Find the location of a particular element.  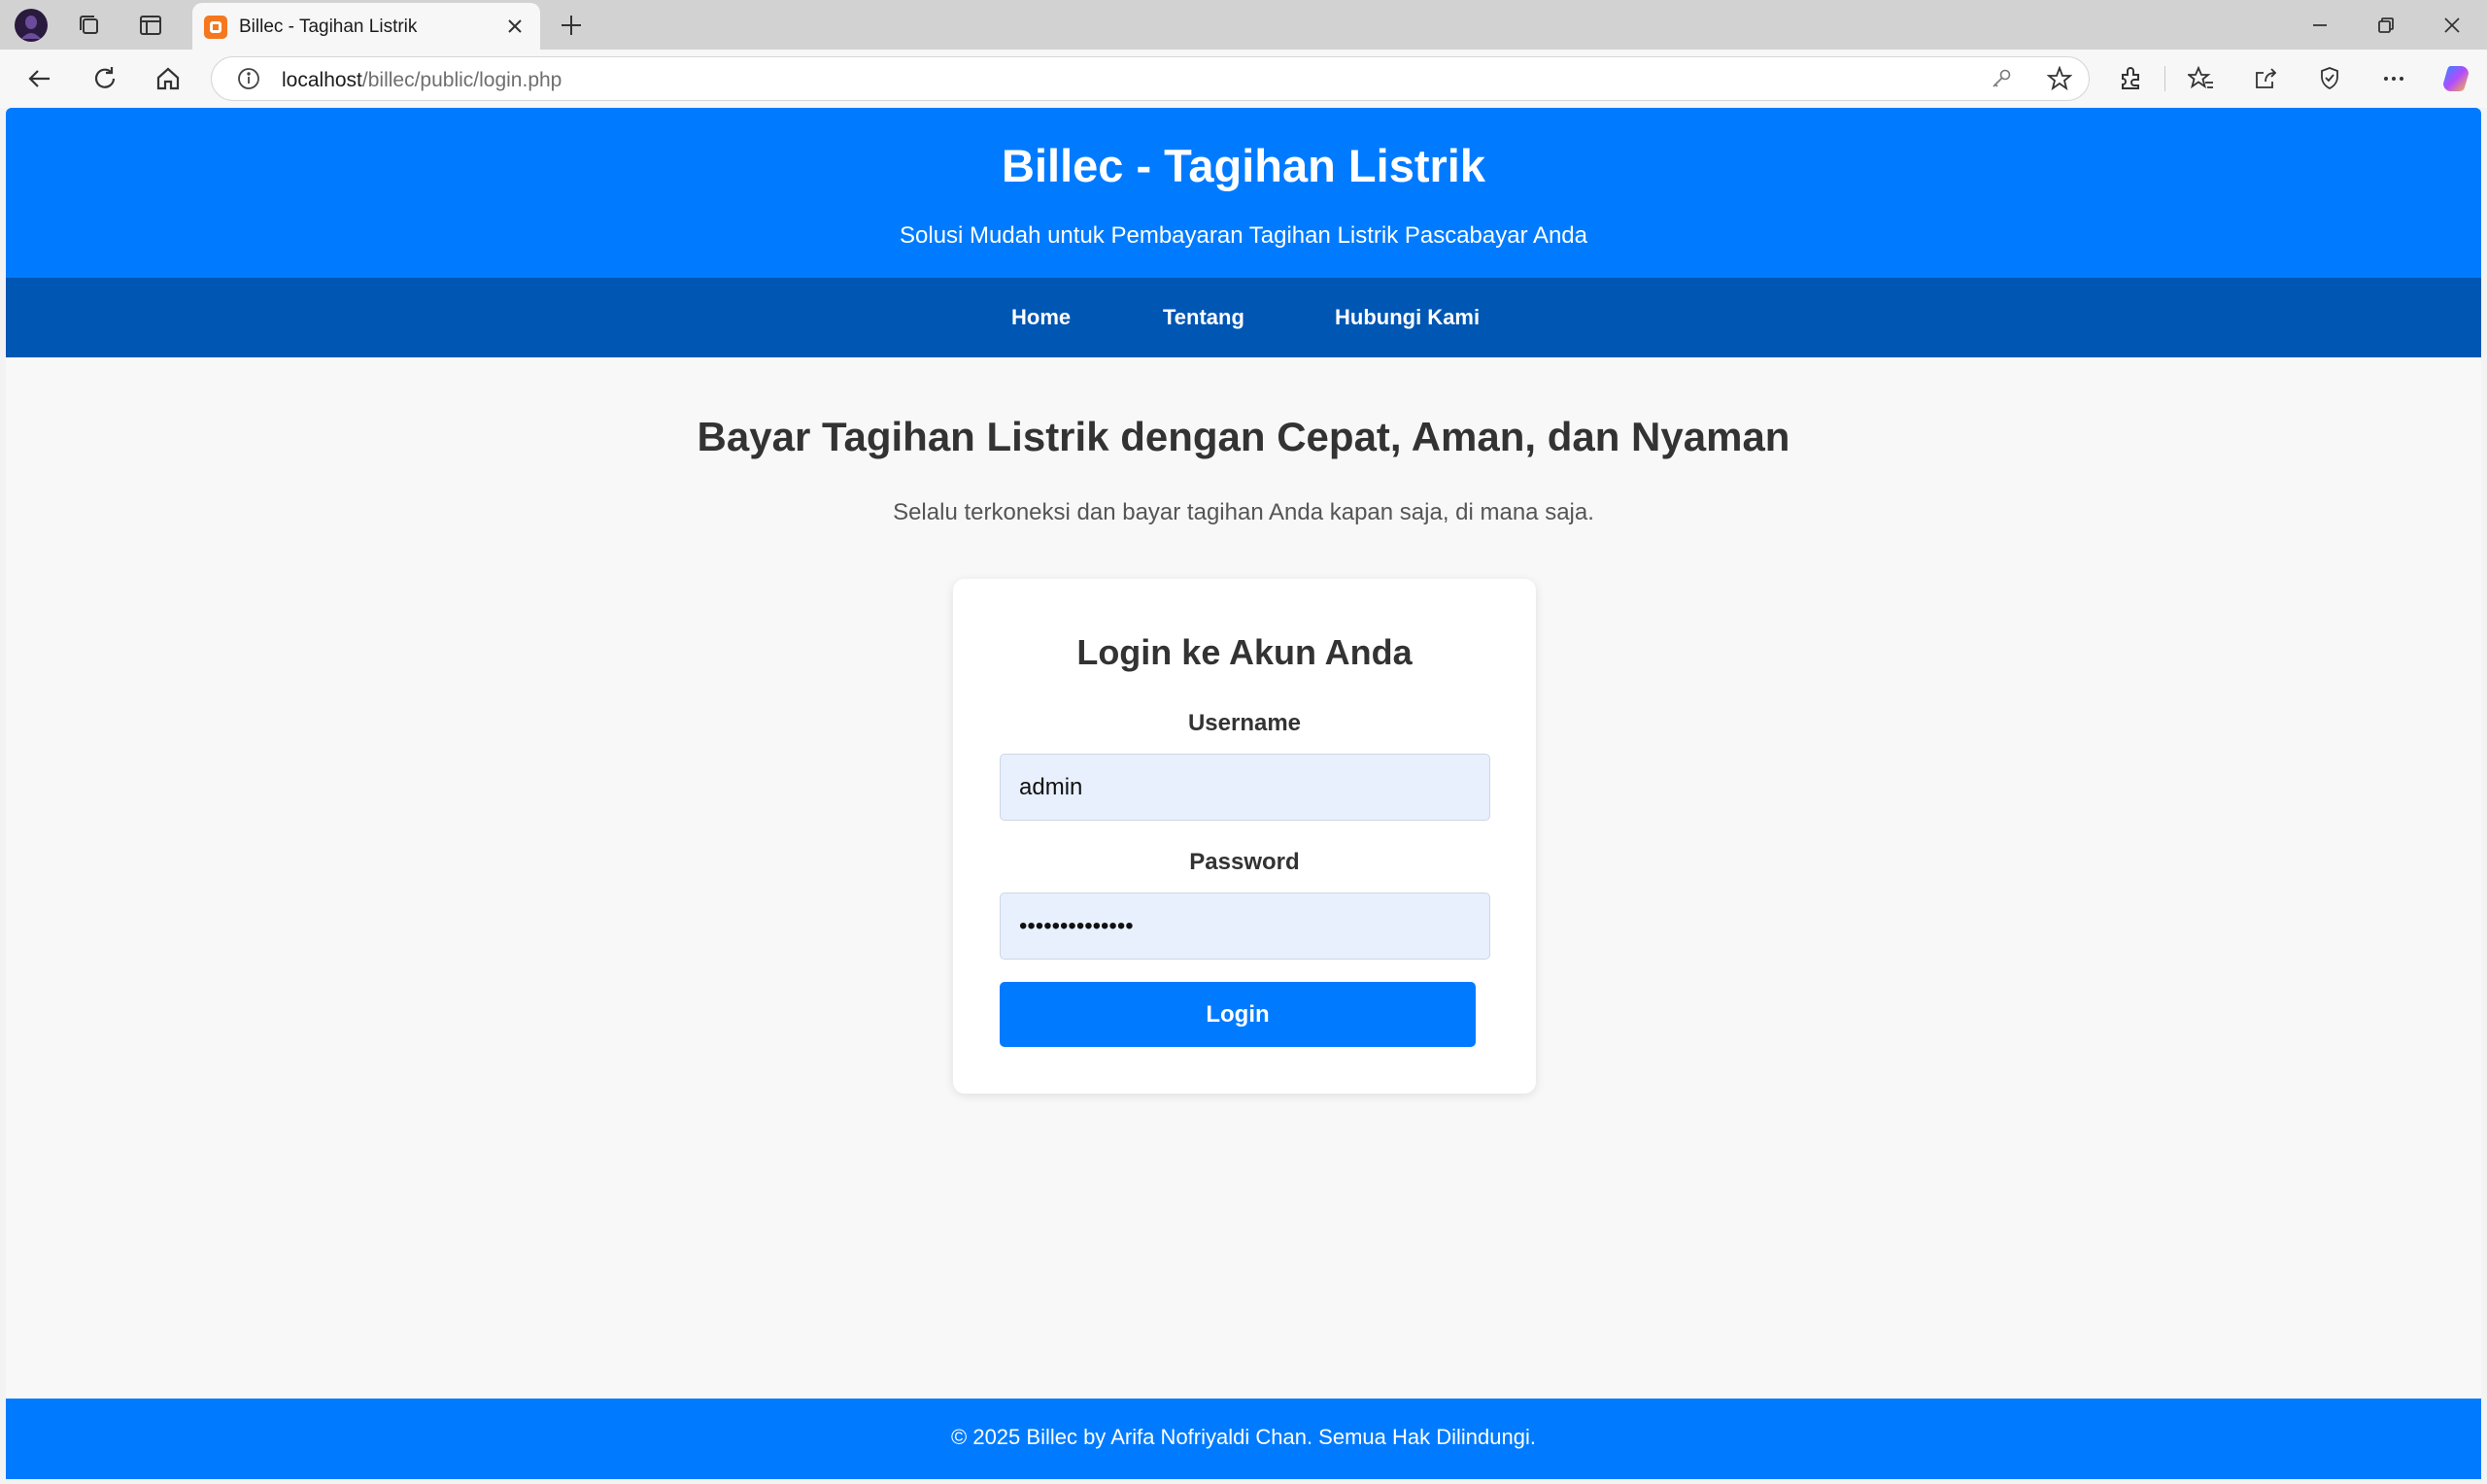

site-info-icon is located at coordinates (248, 78).